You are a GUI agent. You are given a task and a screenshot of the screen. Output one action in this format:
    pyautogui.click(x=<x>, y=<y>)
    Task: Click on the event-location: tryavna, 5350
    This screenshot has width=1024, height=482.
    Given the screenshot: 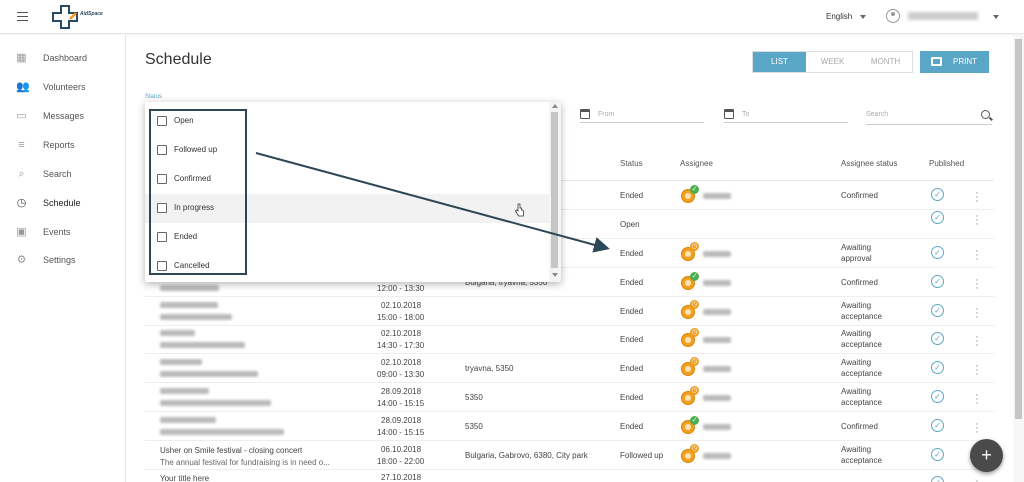 What is the action you would take?
    pyautogui.click(x=489, y=368)
    